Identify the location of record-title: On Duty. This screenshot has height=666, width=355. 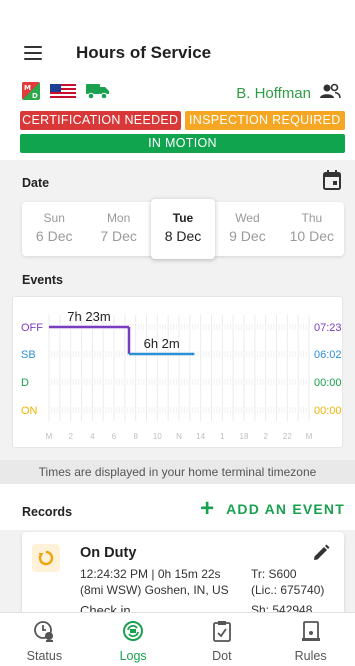
(108, 553).